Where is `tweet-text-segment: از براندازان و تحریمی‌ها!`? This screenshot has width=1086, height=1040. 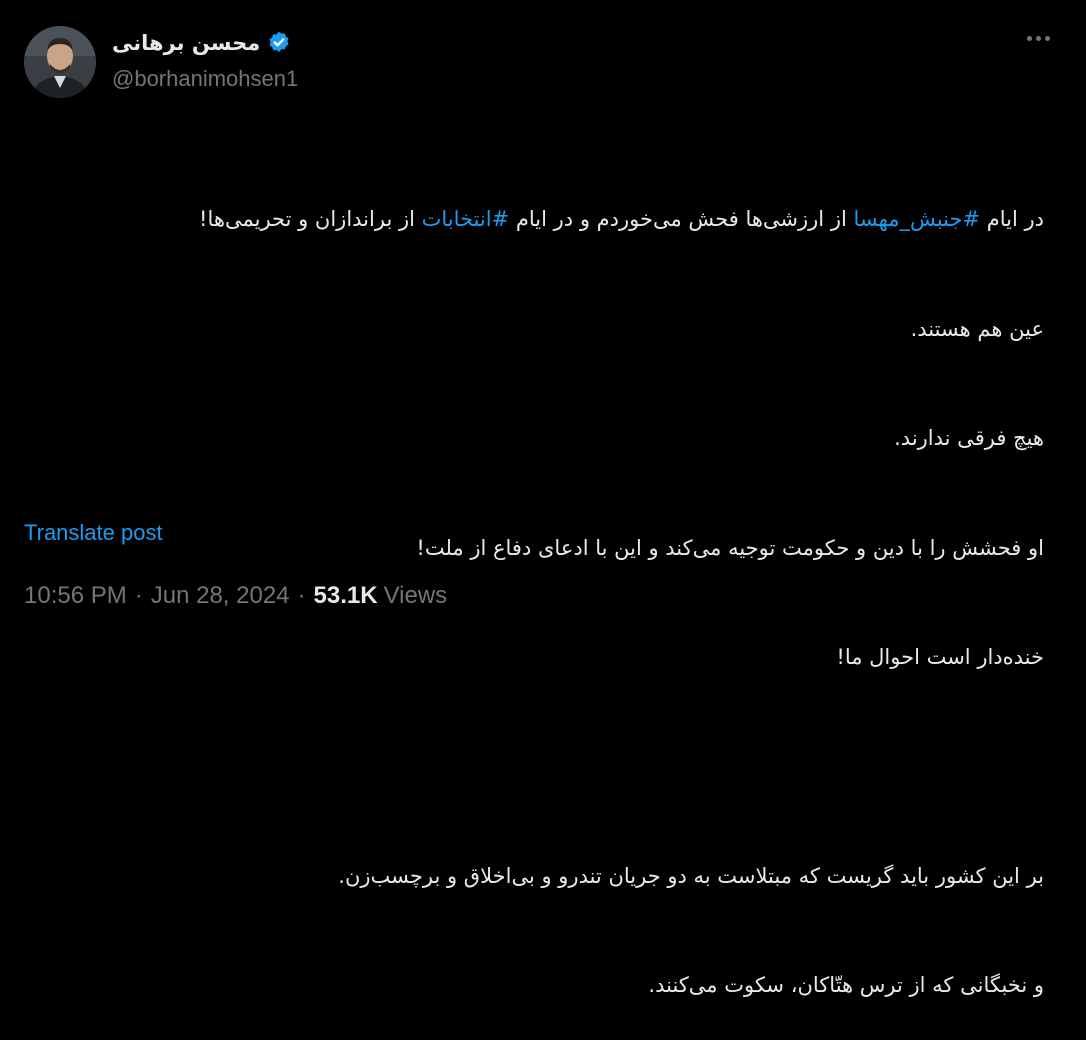
tweet-text-segment: از براندازان و تحریمی‌ها! is located at coordinates (310, 219).